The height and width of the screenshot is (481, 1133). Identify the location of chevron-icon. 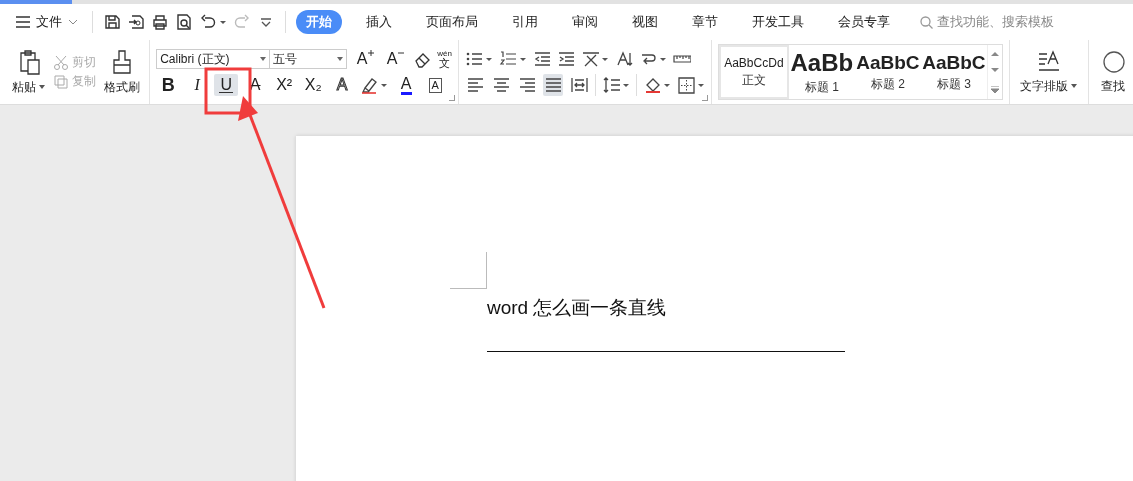
(73, 22).